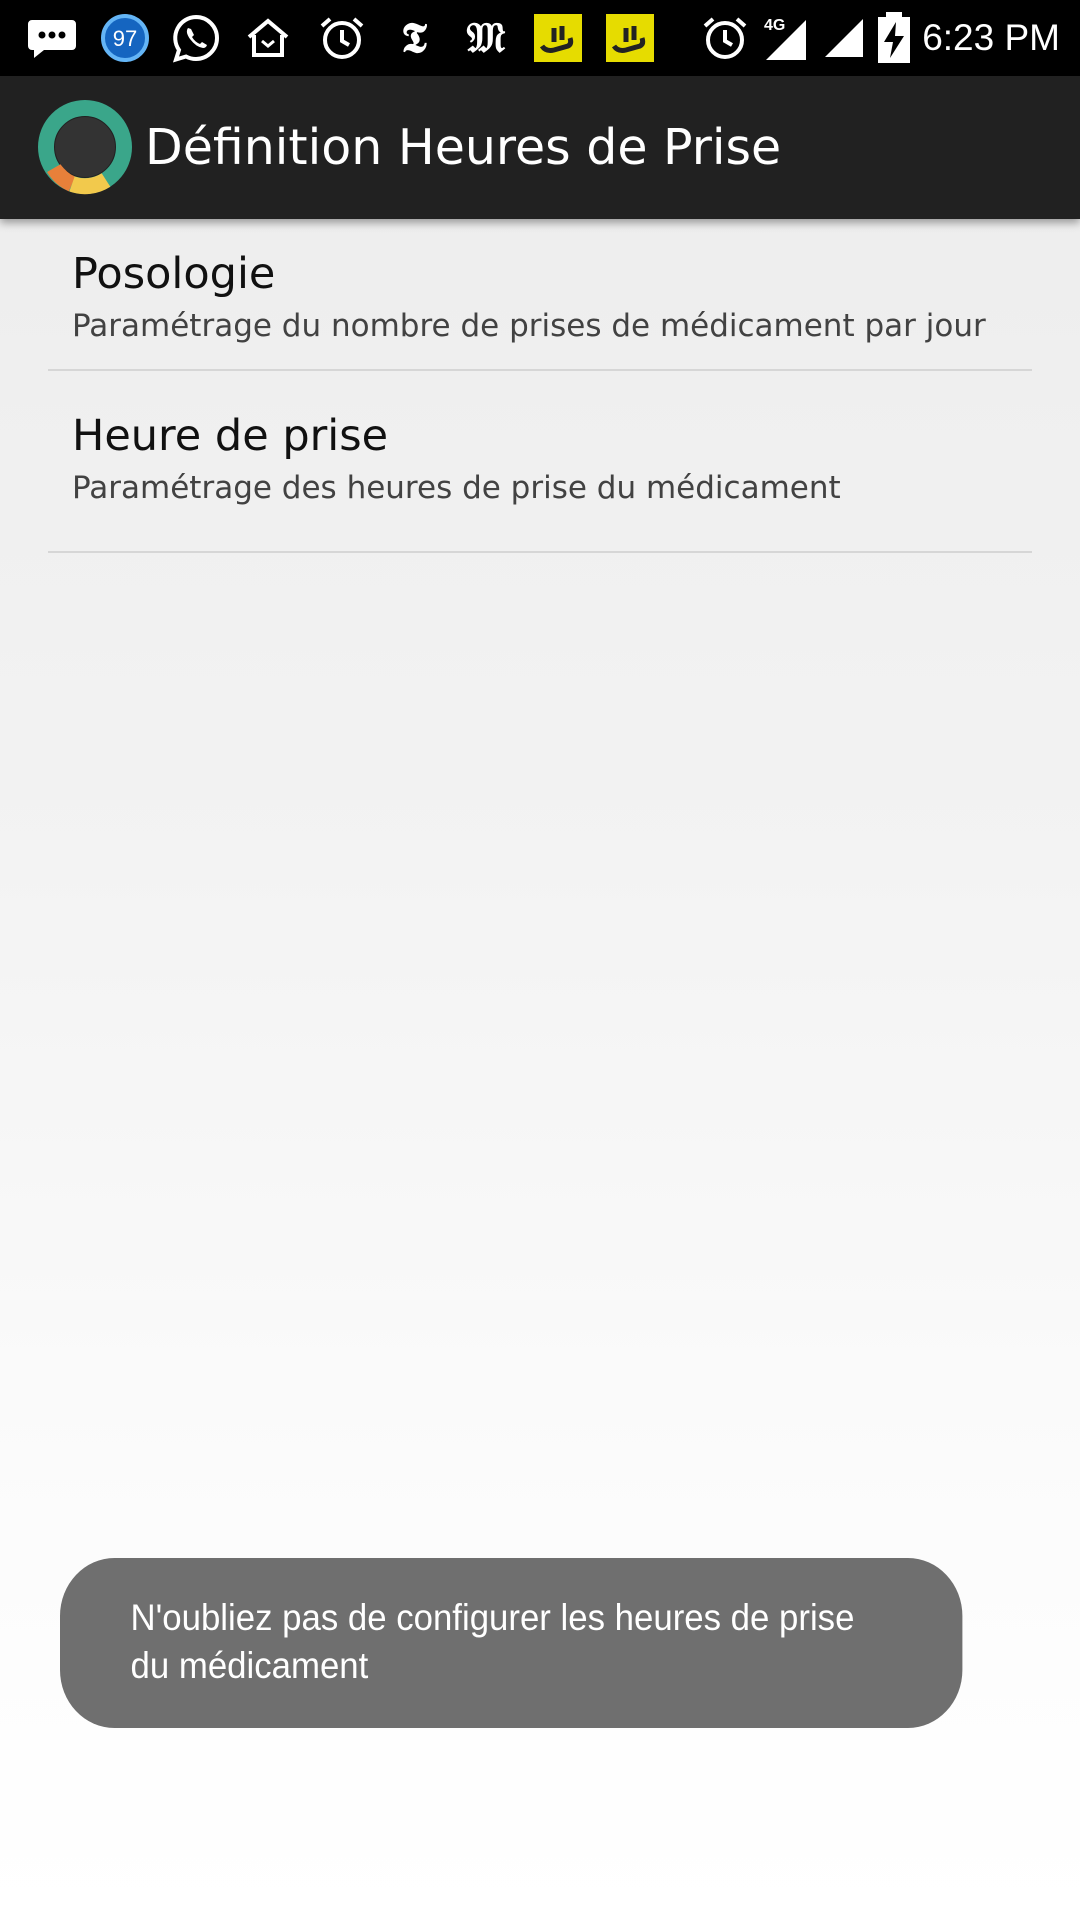 This screenshot has width=1080, height=1920. I want to click on status-bar: 97 𝕿 𝔐 4G 6:23 PM, so click(540, 38).